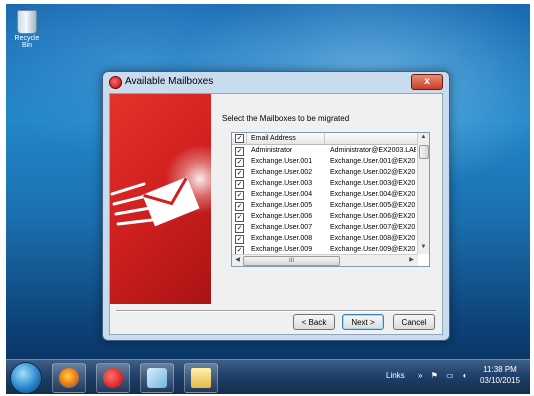 Image resolution: width=534 pixels, height=396 pixels. Describe the element at coordinates (363, 322) in the screenshot. I see `next-button: Next >` at that location.